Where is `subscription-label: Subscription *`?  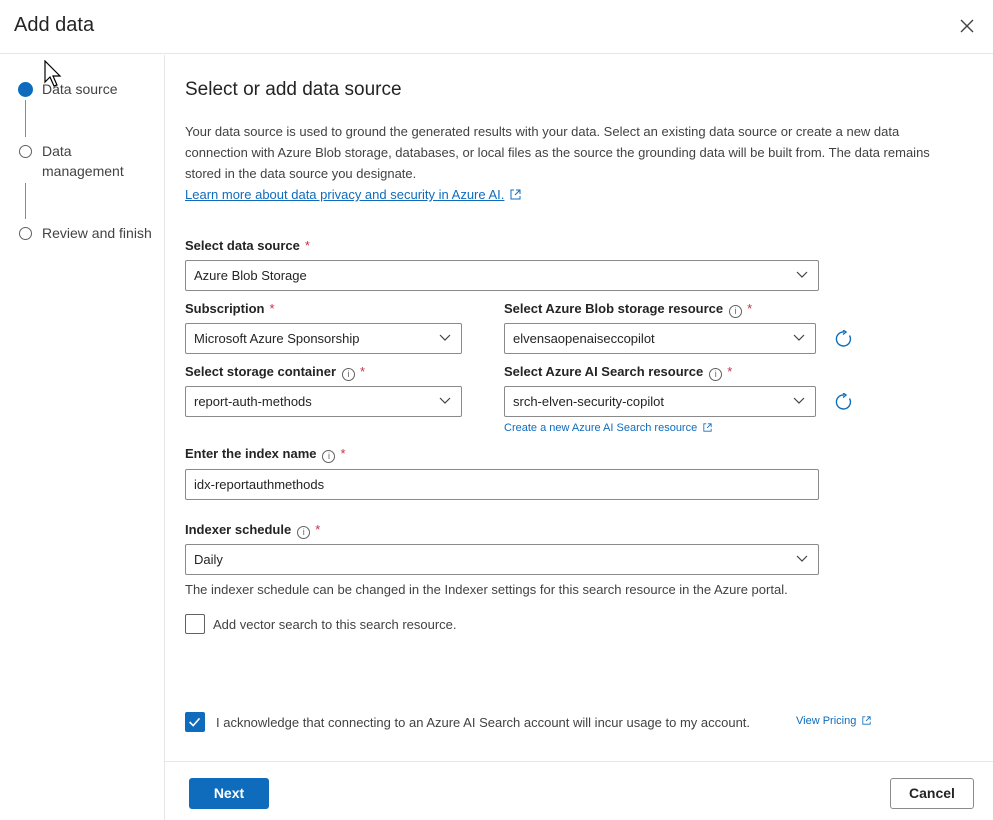 subscription-label: Subscription * is located at coordinates (230, 308).